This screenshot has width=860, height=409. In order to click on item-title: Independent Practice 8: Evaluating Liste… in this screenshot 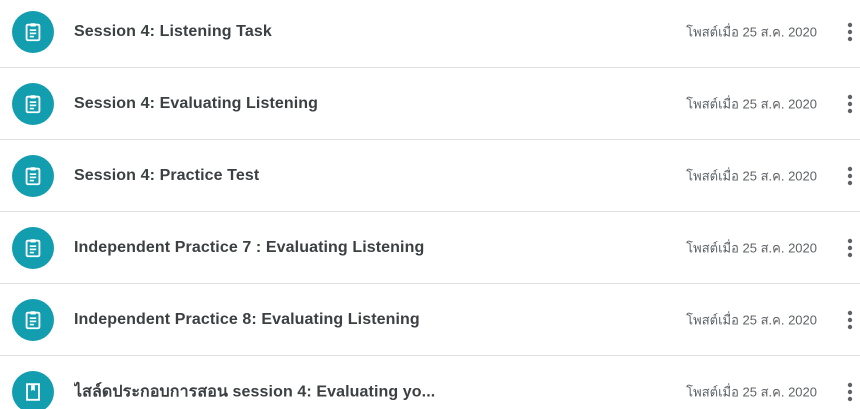, I will do `click(247, 320)`.